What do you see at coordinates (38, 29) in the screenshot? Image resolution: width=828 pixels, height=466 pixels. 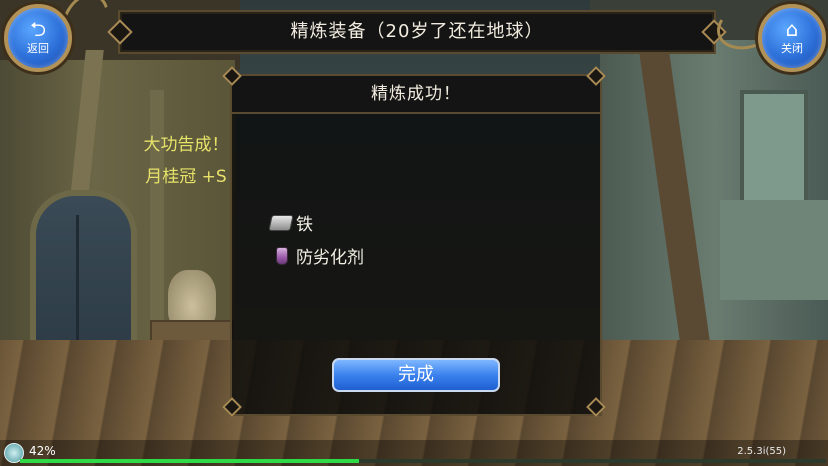 I see `back-arrow-icon: ⮌` at bounding box center [38, 29].